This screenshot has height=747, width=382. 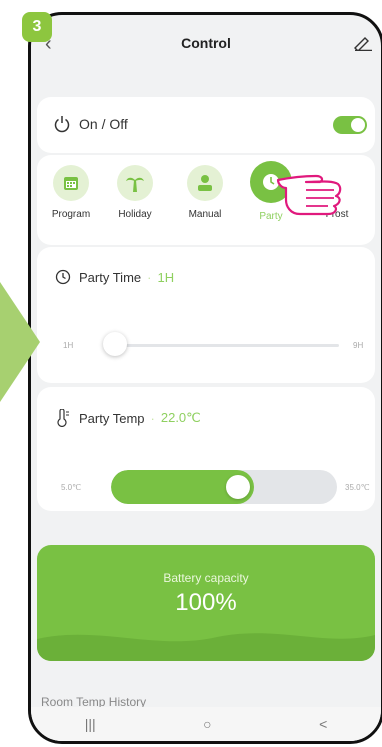 I want to click on party-time-thumb, so click(x=115, y=344).